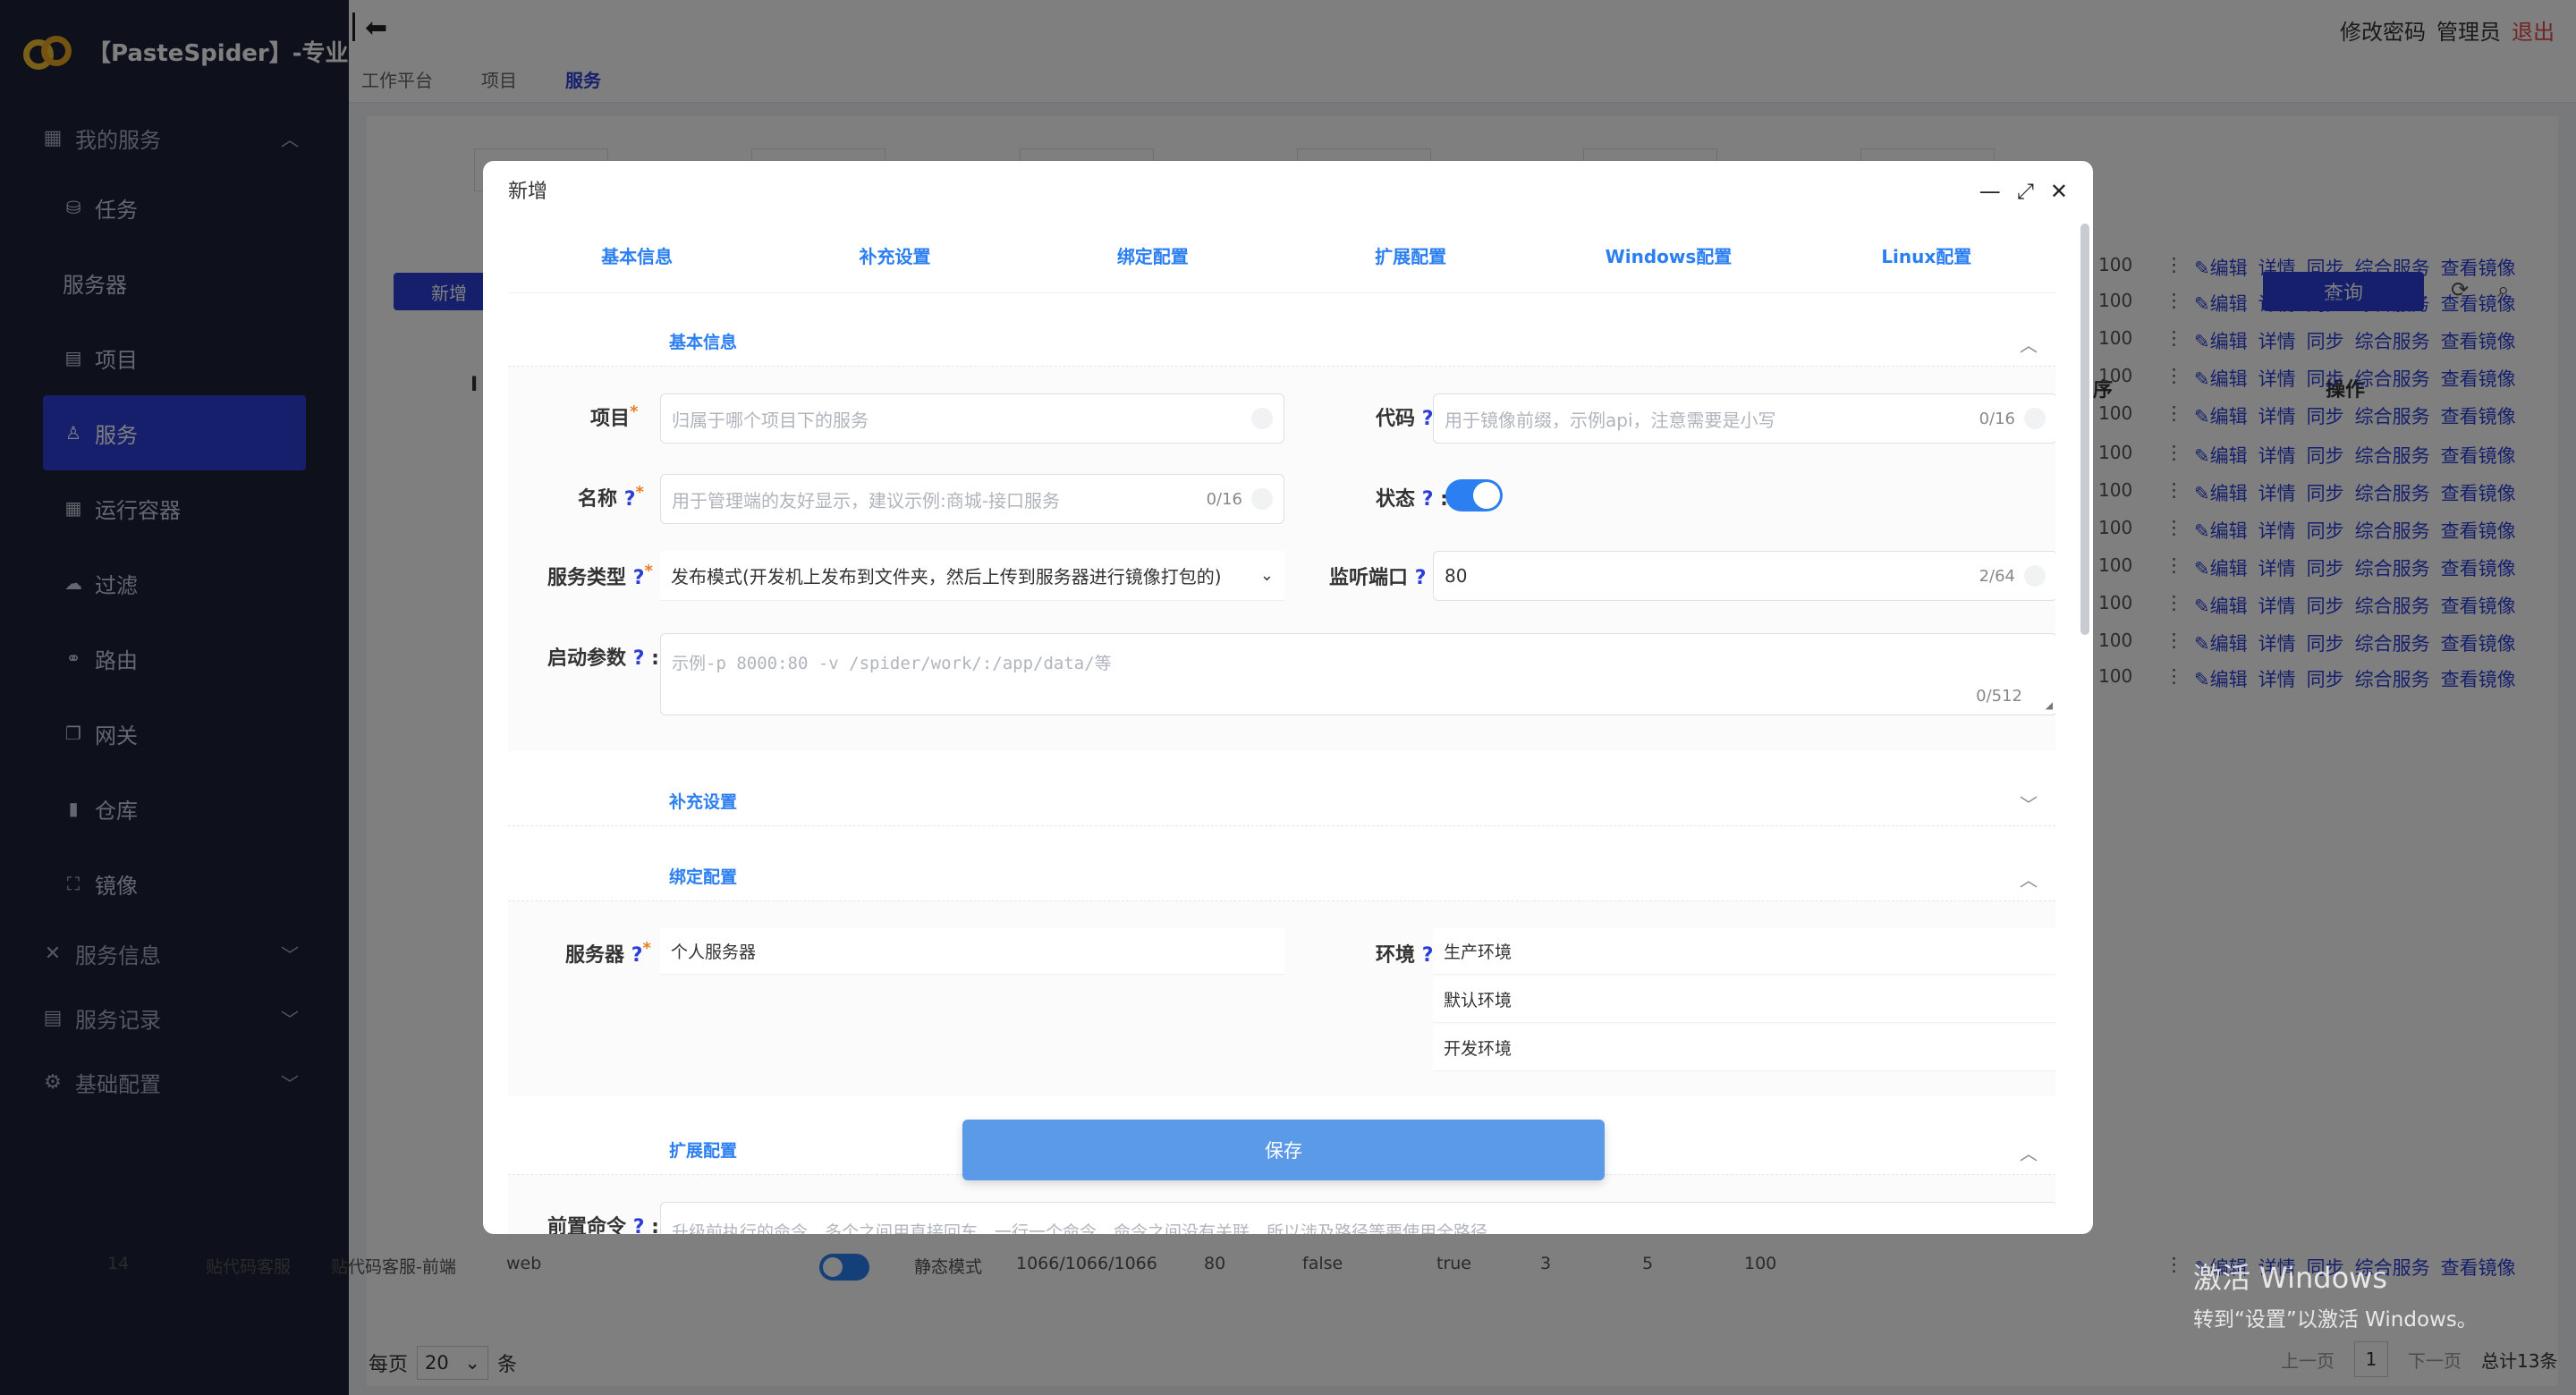  What do you see at coordinates (637, 255) in the screenshot?
I see `tab-basic: 基本信息` at bounding box center [637, 255].